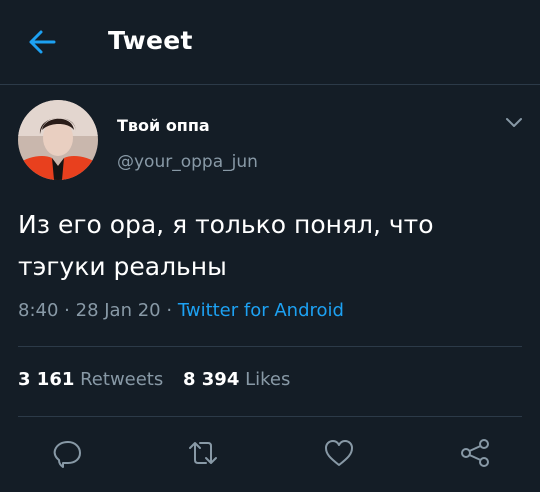 This screenshot has height=492, width=540. I want to click on tweet-stats: 3 161 Retweets 8 394 Likes, so click(154, 379).